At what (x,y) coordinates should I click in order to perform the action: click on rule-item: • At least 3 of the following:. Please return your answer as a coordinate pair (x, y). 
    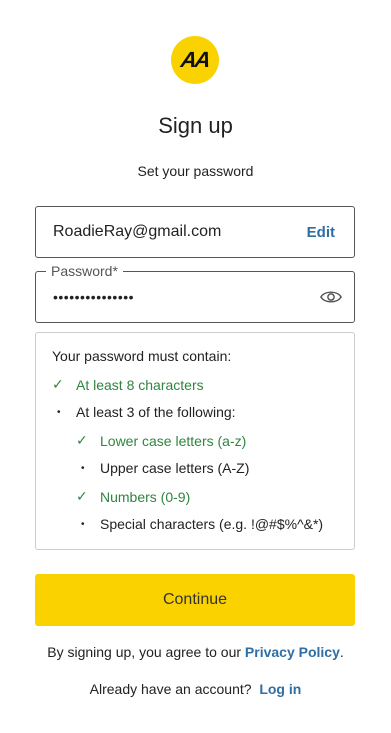
    Looking at the image, I should click on (144, 412).